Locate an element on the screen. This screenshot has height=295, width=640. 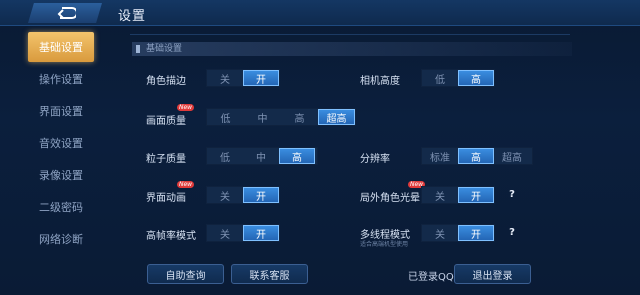
particle-label: 粒子质量 is located at coordinates (166, 159).